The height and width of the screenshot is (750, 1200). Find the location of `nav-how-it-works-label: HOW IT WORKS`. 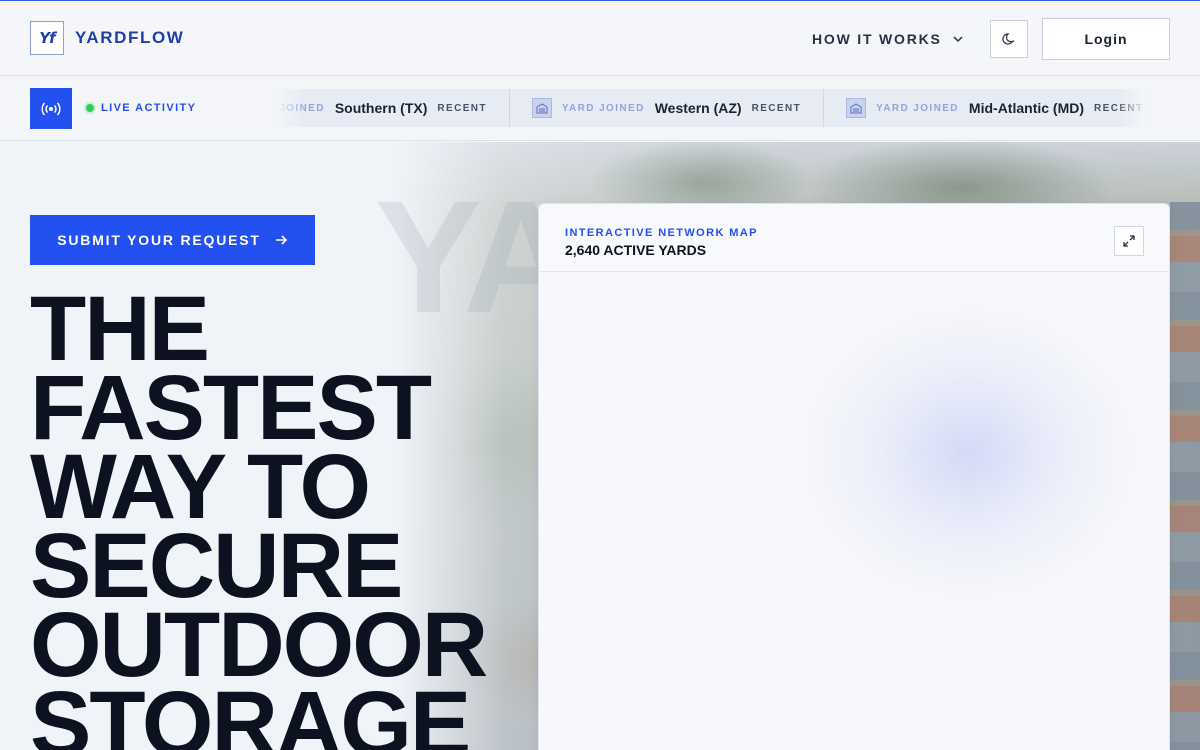

nav-how-it-works-label: HOW IT WORKS is located at coordinates (877, 39).